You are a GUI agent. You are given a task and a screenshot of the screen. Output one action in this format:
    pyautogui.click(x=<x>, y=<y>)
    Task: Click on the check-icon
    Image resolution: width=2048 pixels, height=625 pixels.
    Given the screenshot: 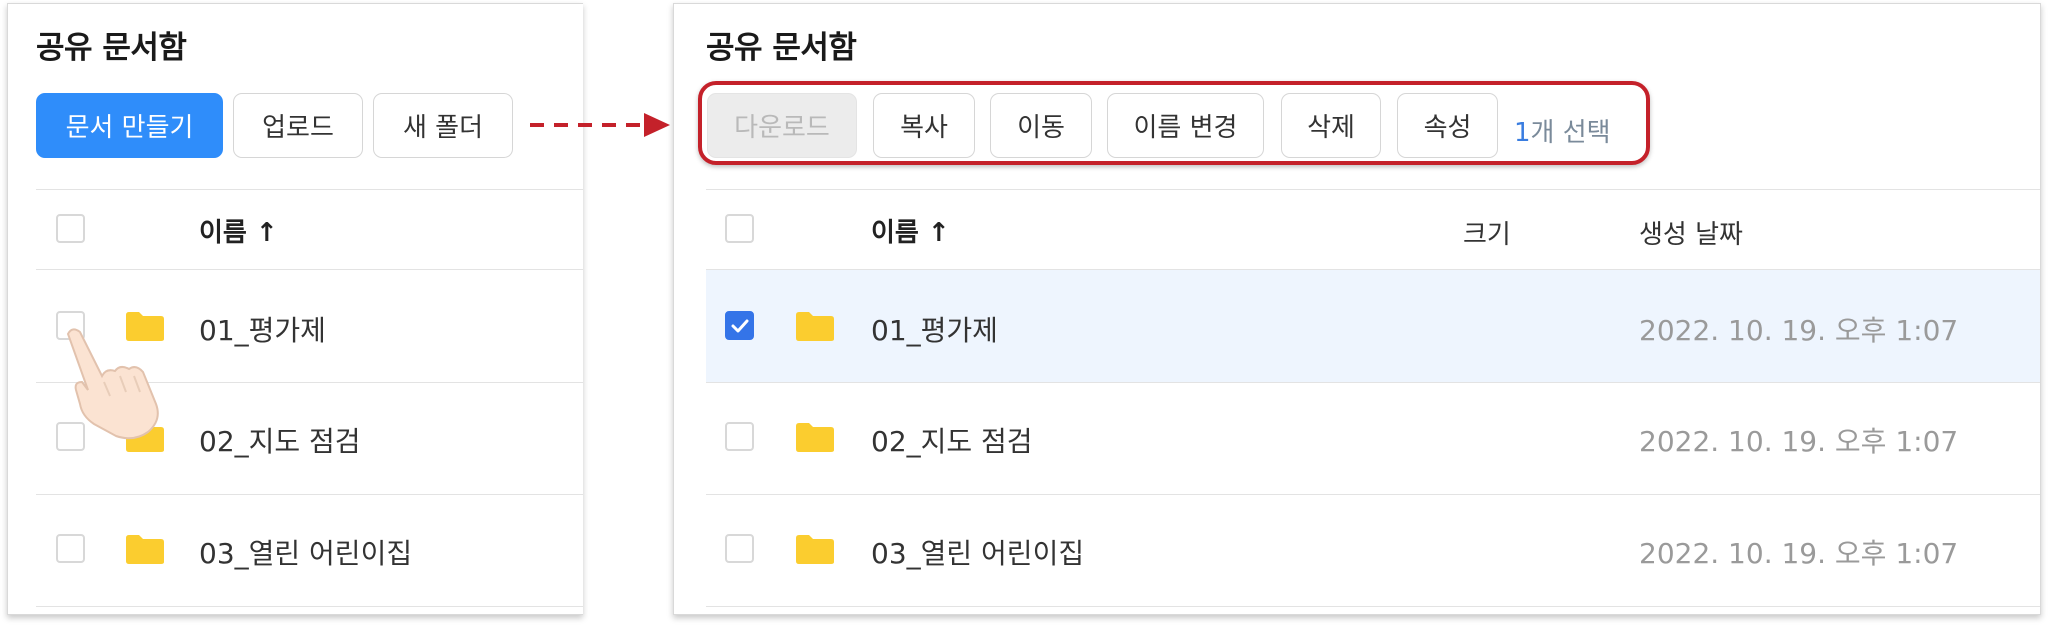 What is the action you would take?
    pyautogui.click(x=739, y=325)
    